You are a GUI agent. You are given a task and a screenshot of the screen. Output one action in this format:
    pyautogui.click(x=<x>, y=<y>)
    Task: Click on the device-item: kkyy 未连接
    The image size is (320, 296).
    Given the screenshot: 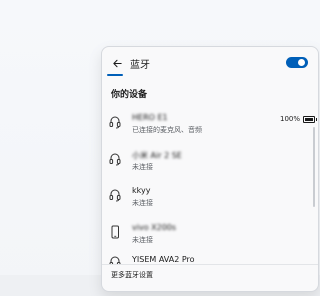 What is the action you would take?
    pyautogui.click(x=210, y=197)
    